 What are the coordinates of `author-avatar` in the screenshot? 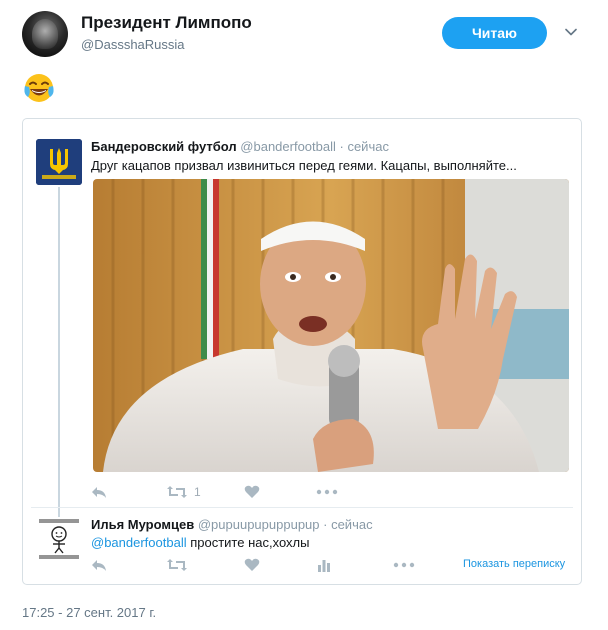 It's located at (45, 34).